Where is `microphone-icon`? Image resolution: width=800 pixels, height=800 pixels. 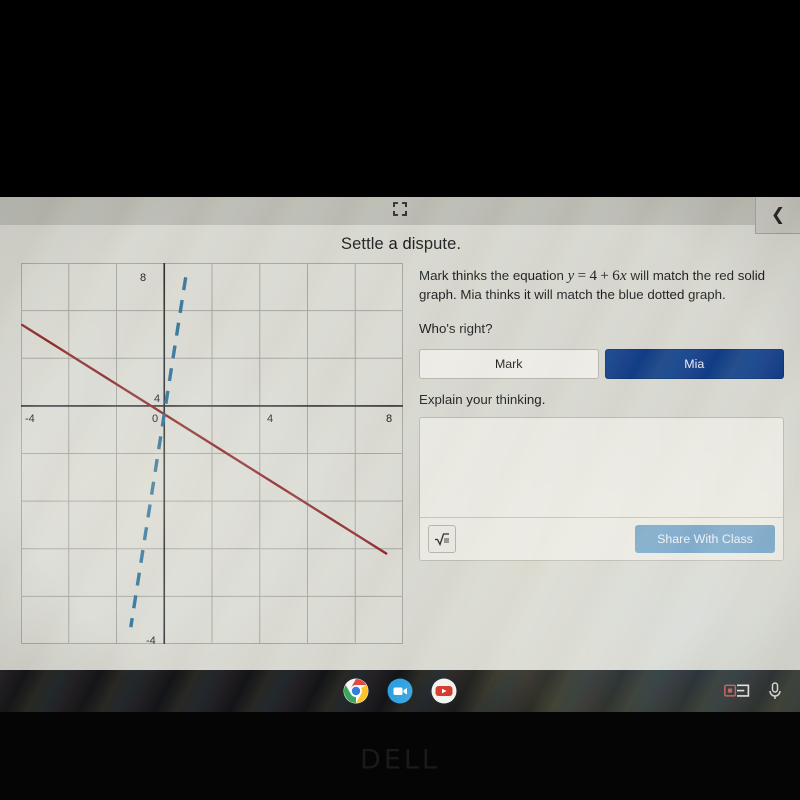 microphone-icon is located at coordinates (775, 691).